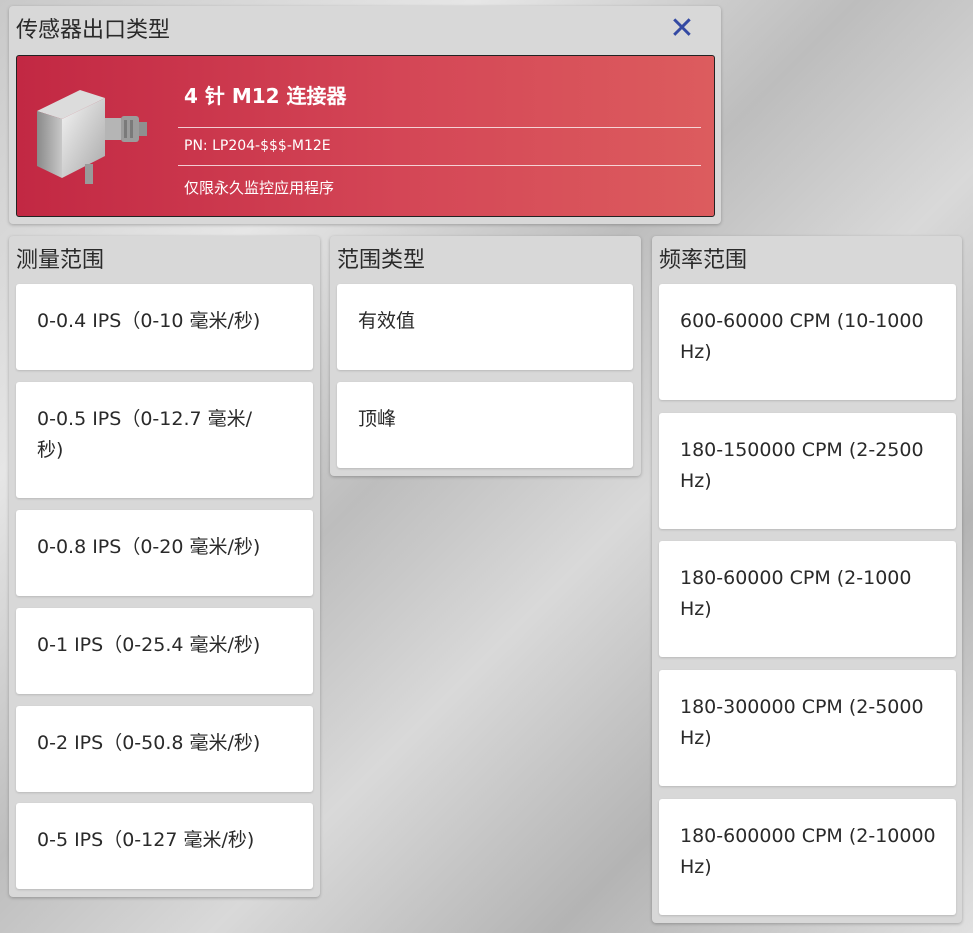 The width and height of the screenshot is (973, 933). What do you see at coordinates (60, 260) in the screenshot?
I see `measure-range-title: 测量范围` at bounding box center [60, 260].